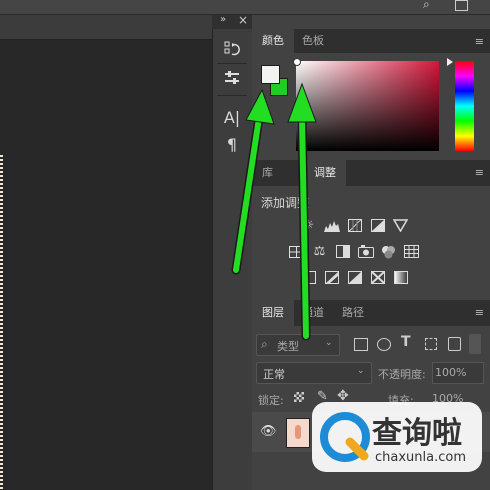  What do you see at coordinates (253, 181) in the screenshot?
I see `arrow-to-foreground-swatch` at bounding box center [253, 181].